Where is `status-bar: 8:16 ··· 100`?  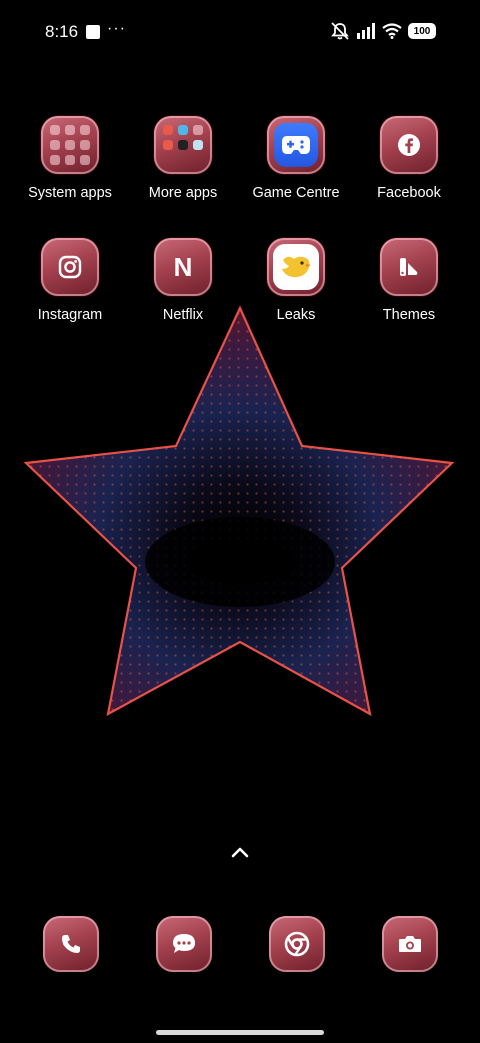 status-bar: 8:16 ··· 100 is located at coordinates (240, 32).